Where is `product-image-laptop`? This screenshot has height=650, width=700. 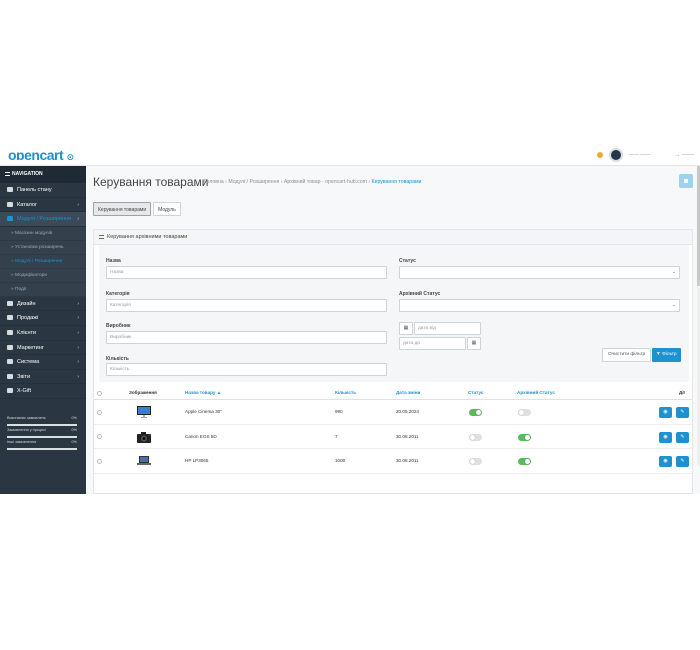 product-image-laptop is located at coordinates (144, 461).